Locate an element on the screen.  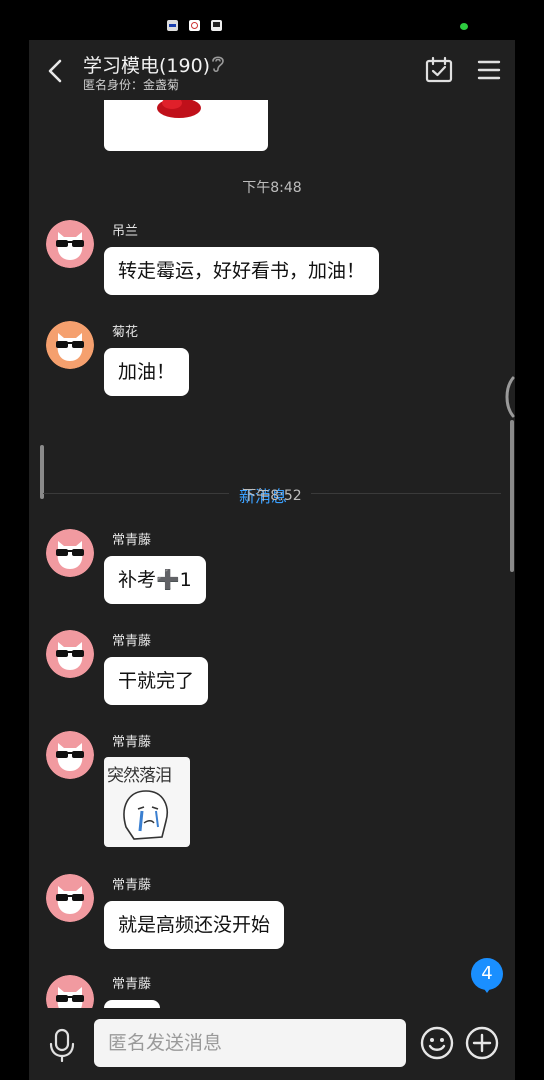
plus-circle-icon is located at coordinates (482, 1043).